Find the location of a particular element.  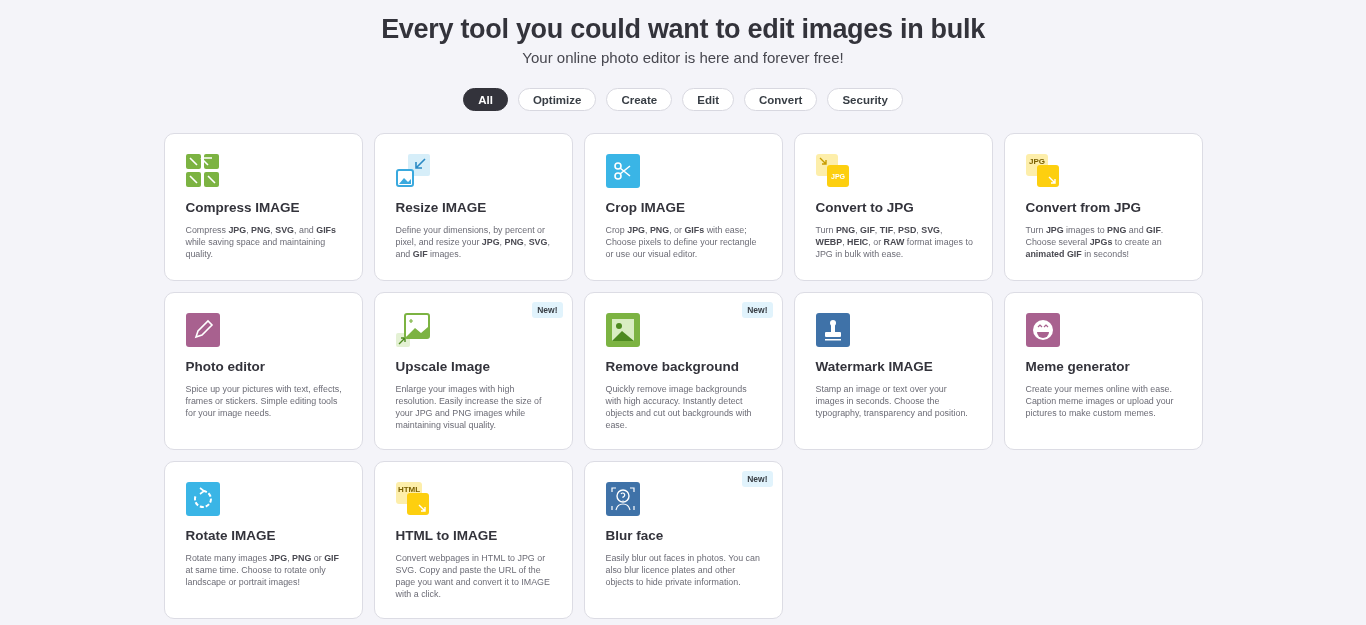

tool-description: Easily blur out faces in photos. You can also blur licence plates and other objects to hide private information. is located at coordinates (683, 570).